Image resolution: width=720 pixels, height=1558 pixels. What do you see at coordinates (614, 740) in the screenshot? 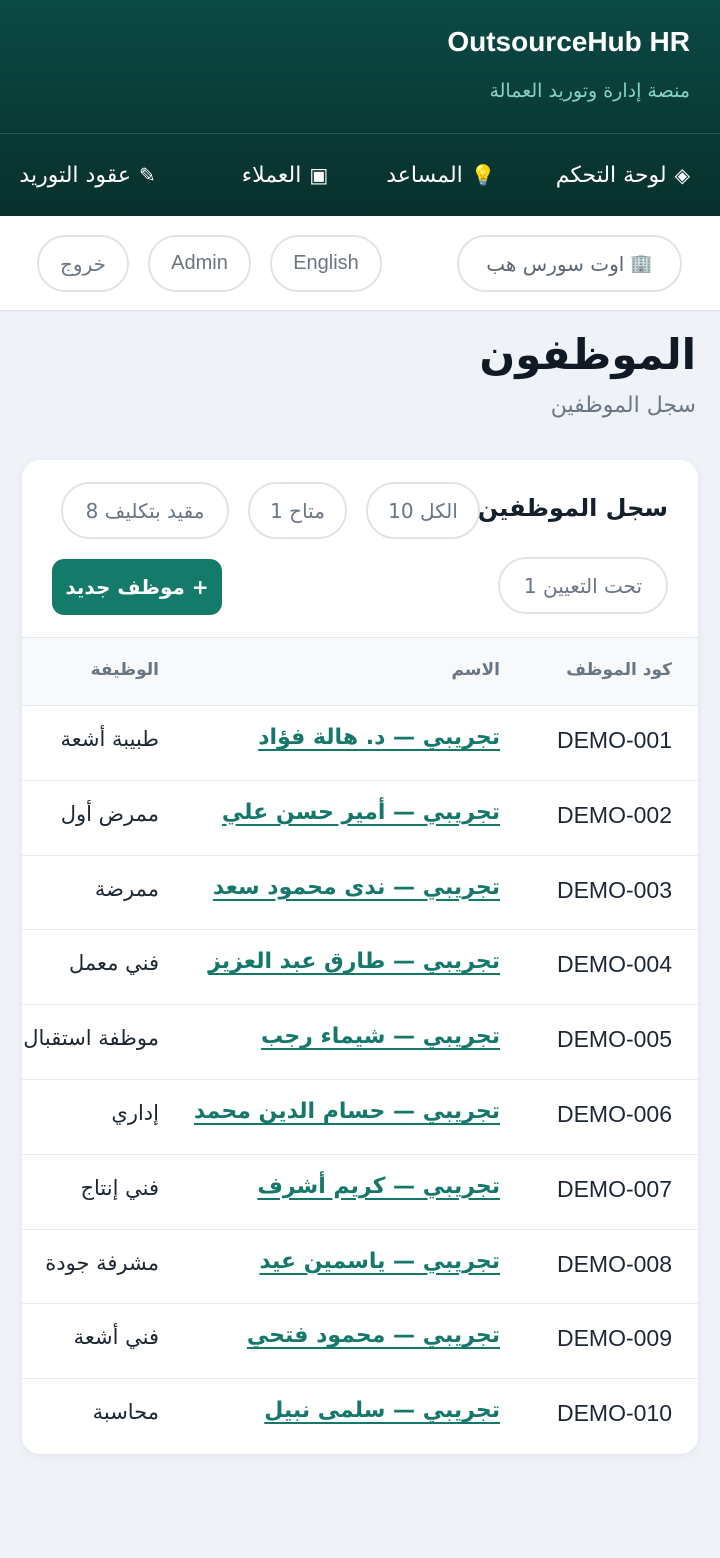
I see `employee-code: DEMO-001` at bounding box center [614, 740].